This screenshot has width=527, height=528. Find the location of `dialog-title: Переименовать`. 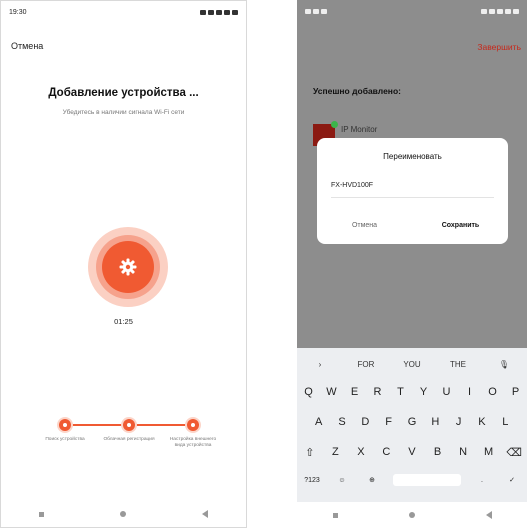

dialog-title: Переименовать is located at coordinates (412, 156).